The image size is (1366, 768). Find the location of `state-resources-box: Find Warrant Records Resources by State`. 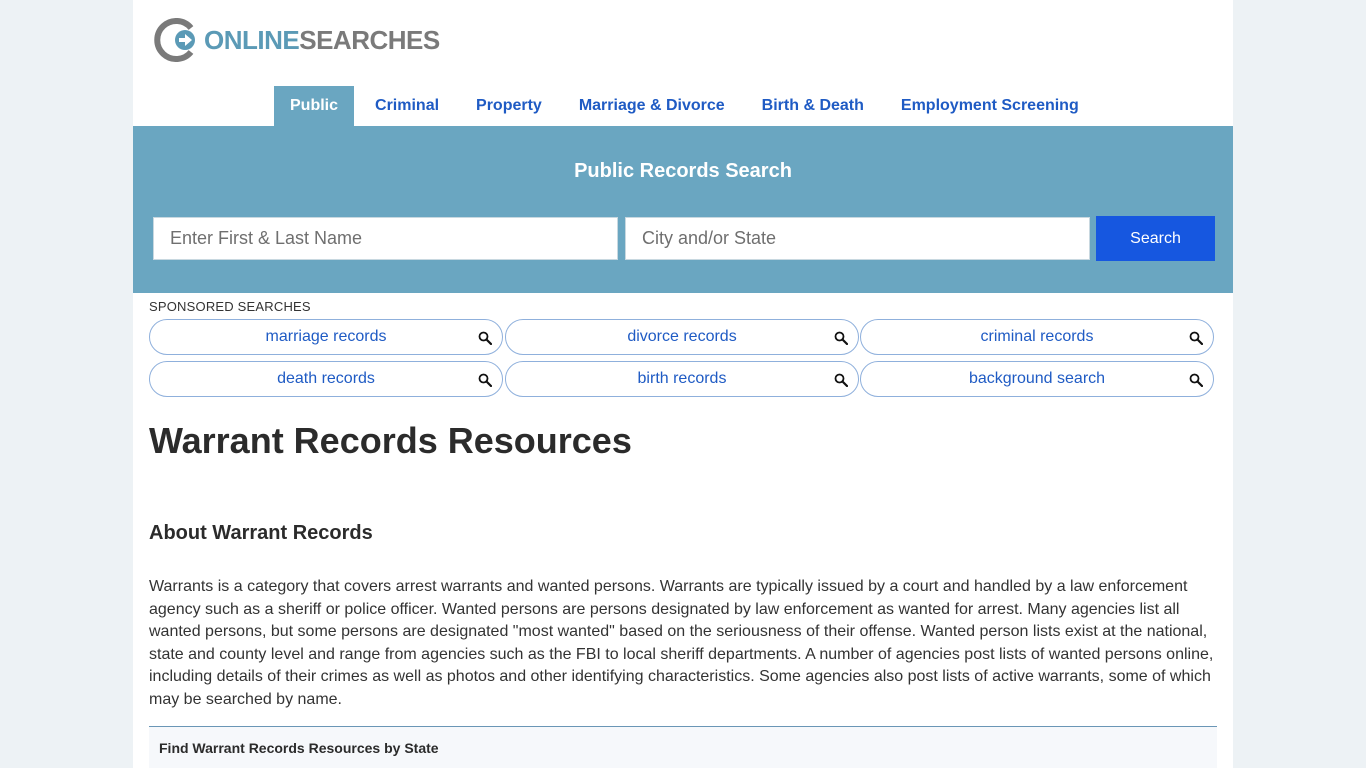

state-resources-box: Find Warrant Records Resources by State is located at coordinates (683, 747).